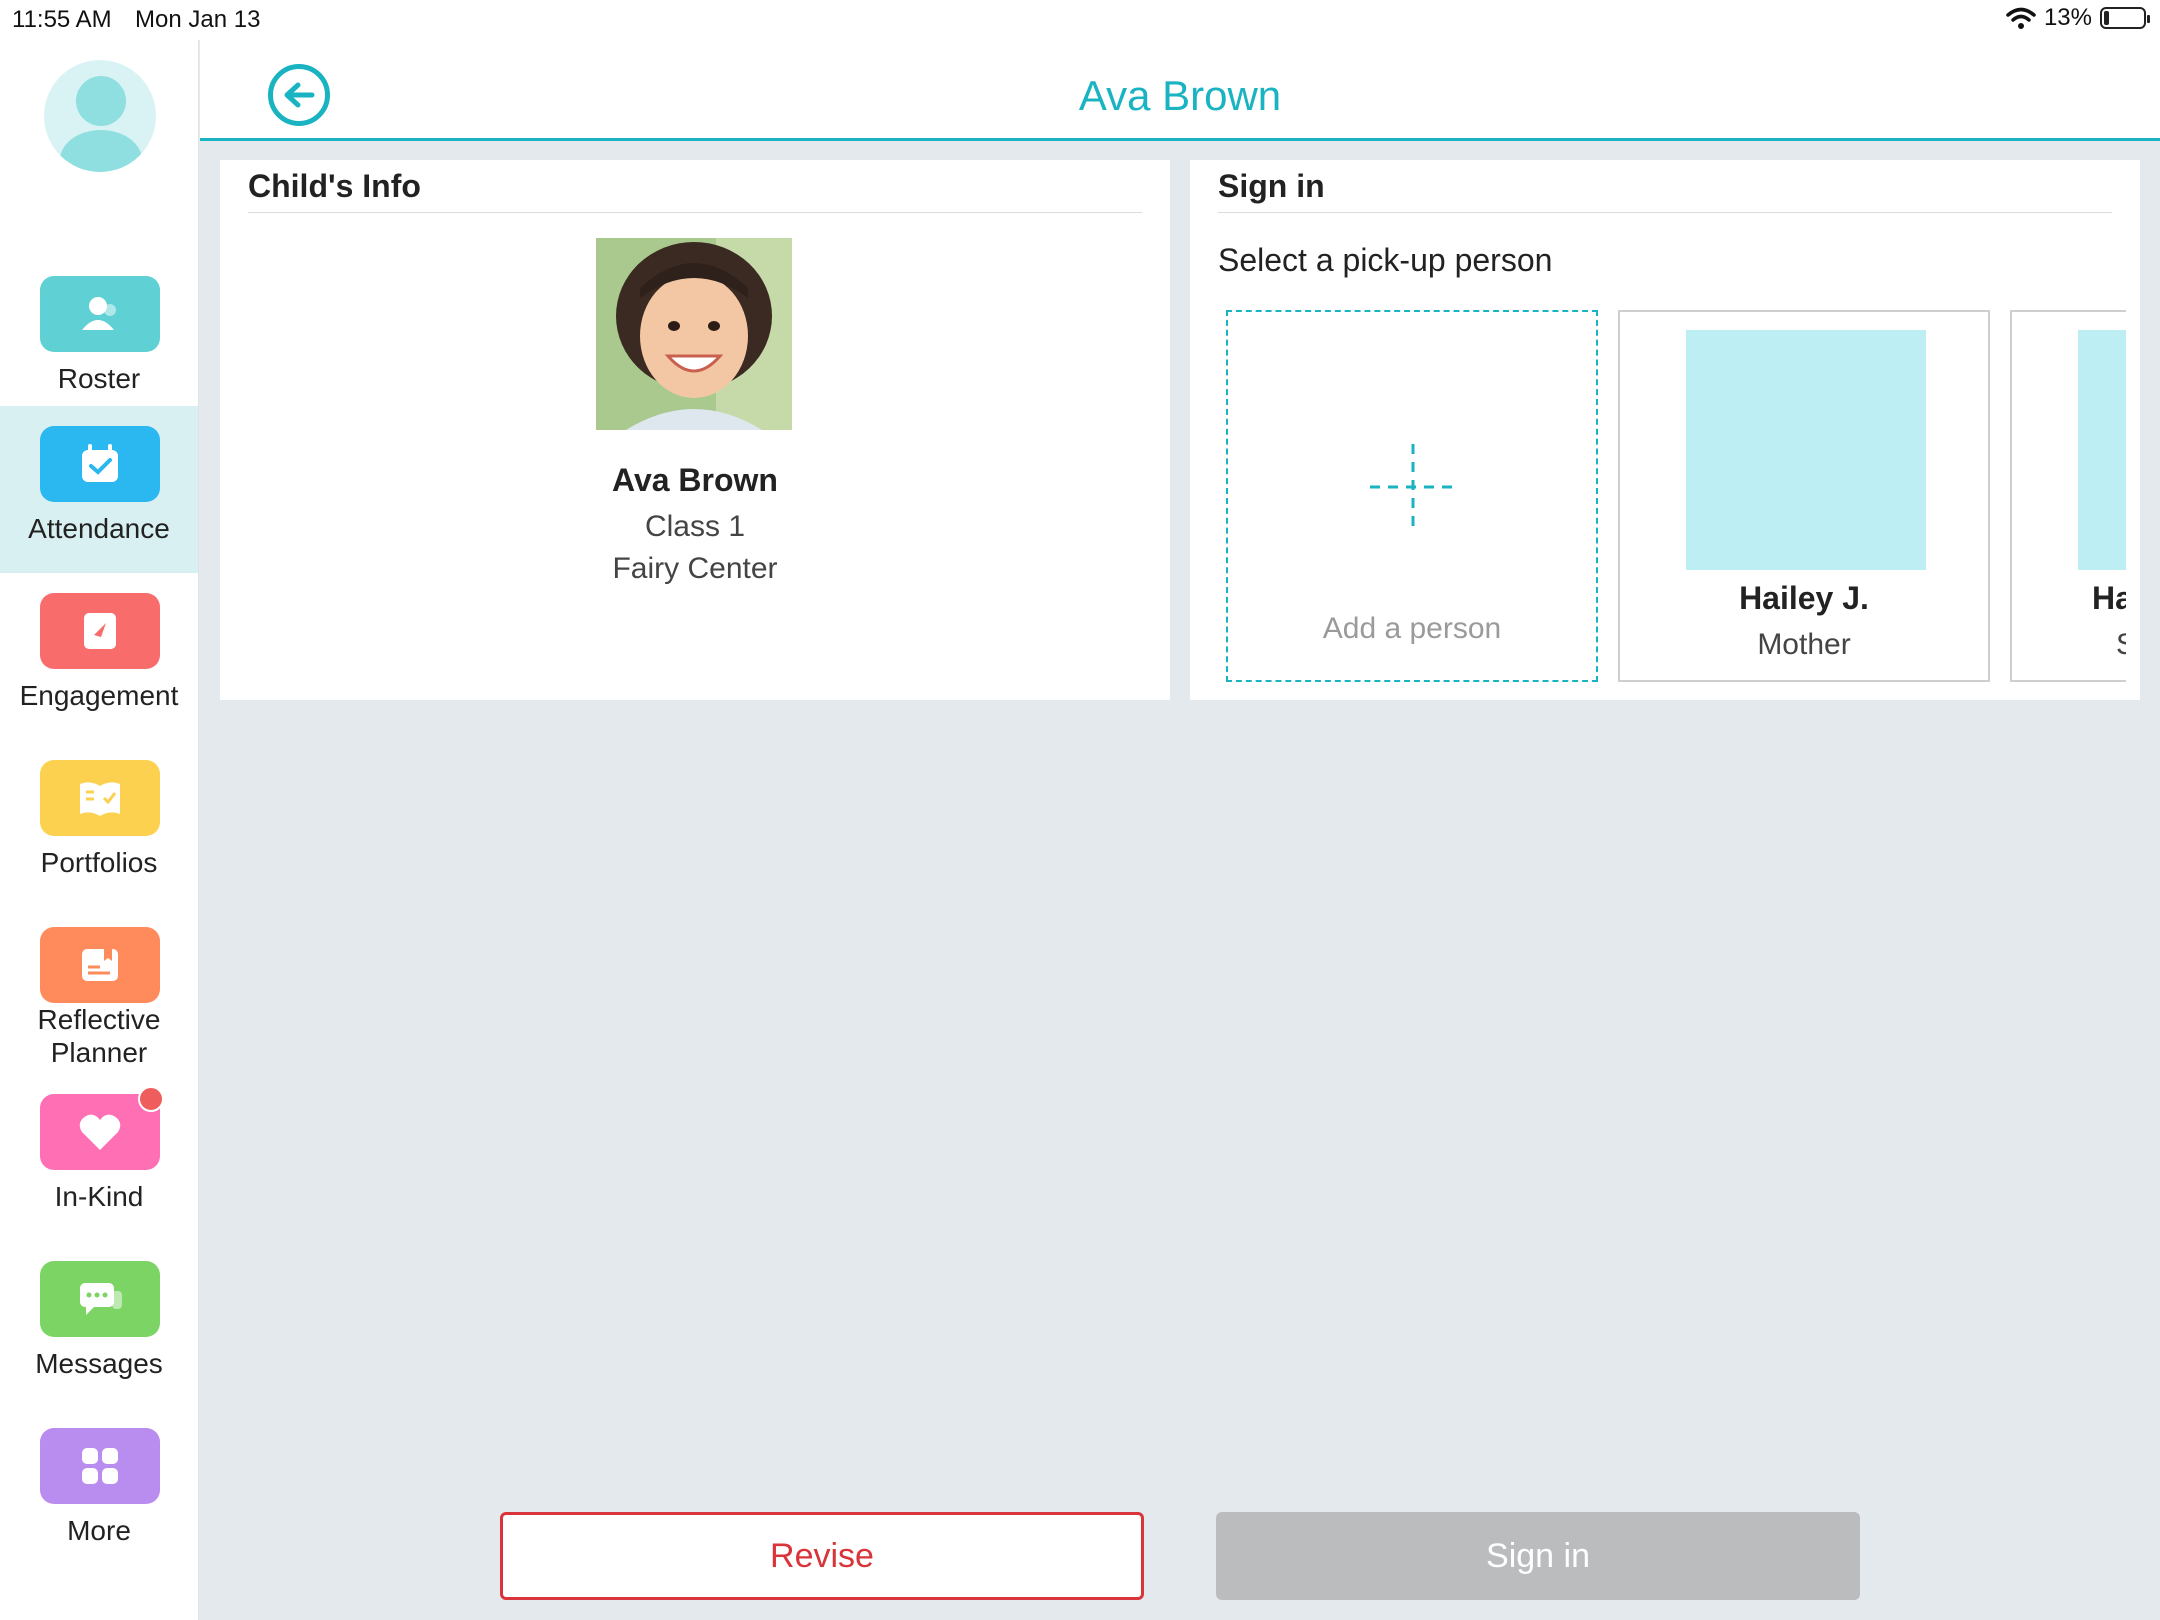  I want to click on sign-in-title: Sign in, so click(1271, 186).